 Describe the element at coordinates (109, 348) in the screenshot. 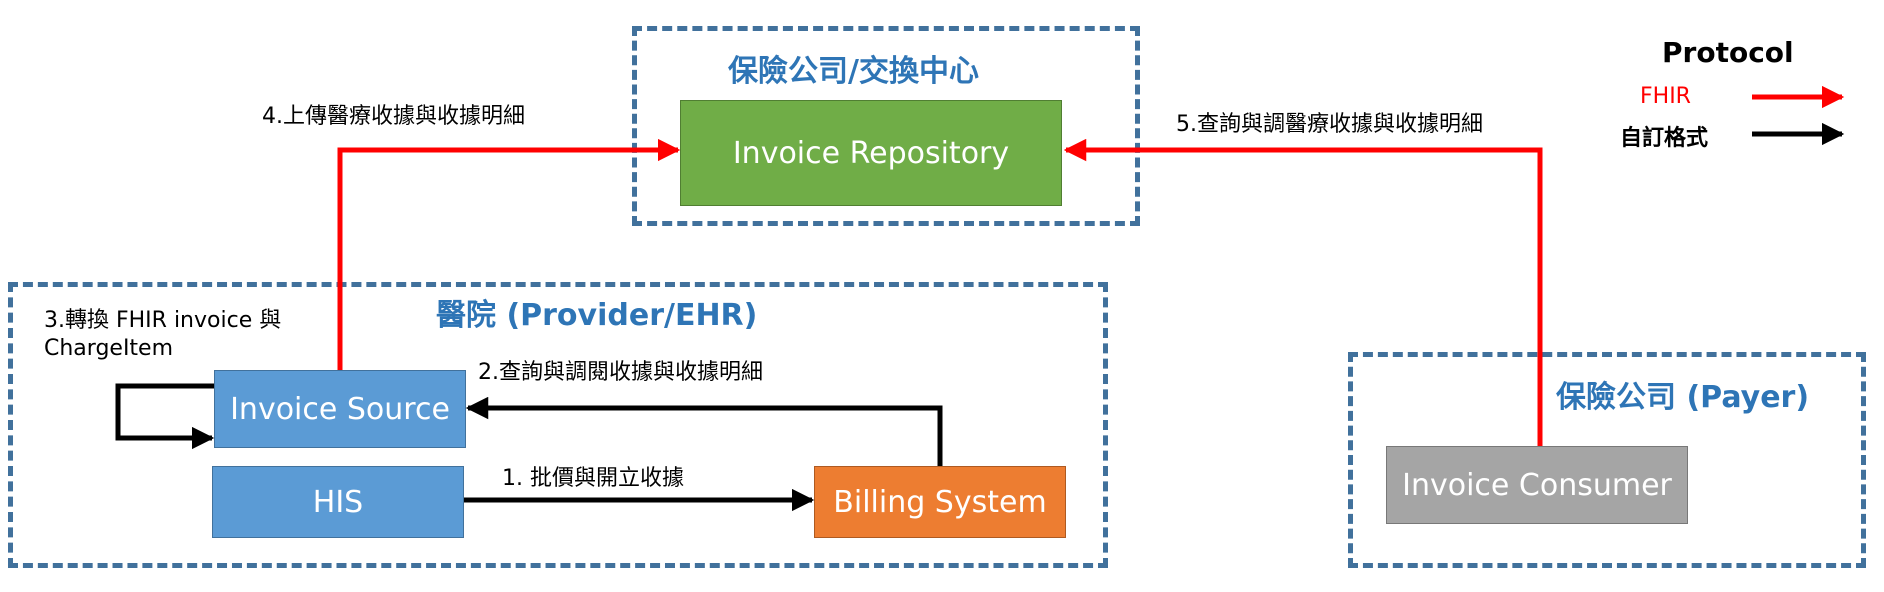

I see `step3-label-line2: ChargeItem` at that location.